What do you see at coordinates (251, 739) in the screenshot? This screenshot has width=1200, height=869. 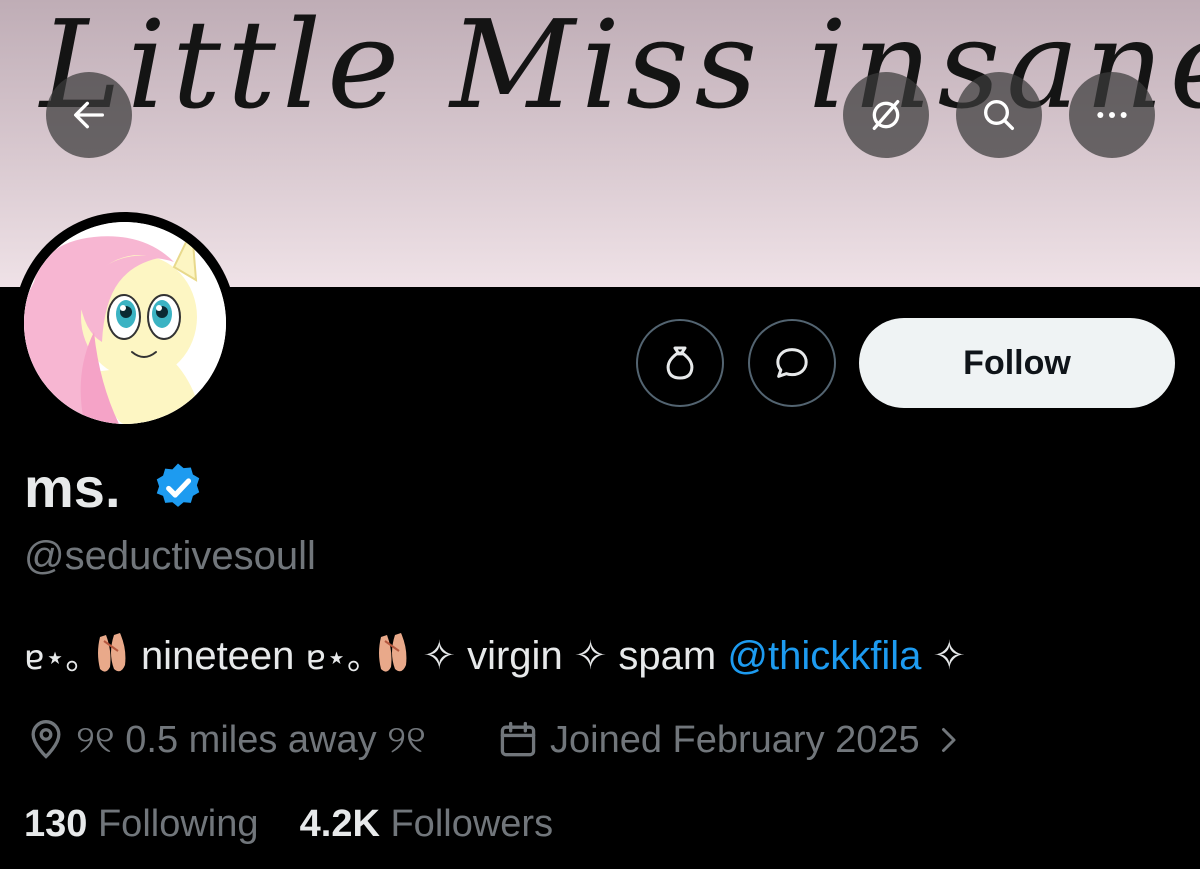 I see `location-text: ୨୧ 0.5 miles away ୨୧` at bounding box center [251, 739].